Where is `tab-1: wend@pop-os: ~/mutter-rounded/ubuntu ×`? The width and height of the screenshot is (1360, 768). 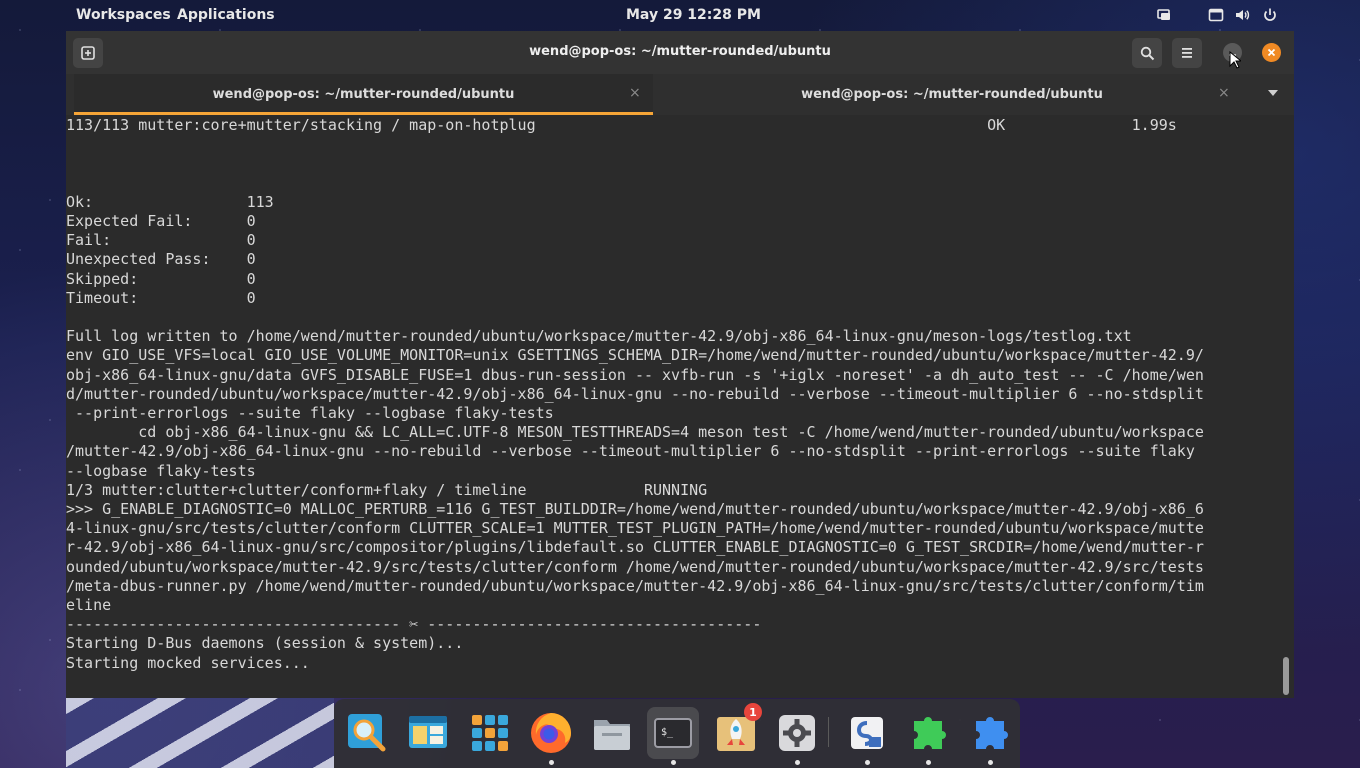 tab-1: wend@pop-os: ~/mutter-rounded/ubuntu × is located at coordinates (363, 94).